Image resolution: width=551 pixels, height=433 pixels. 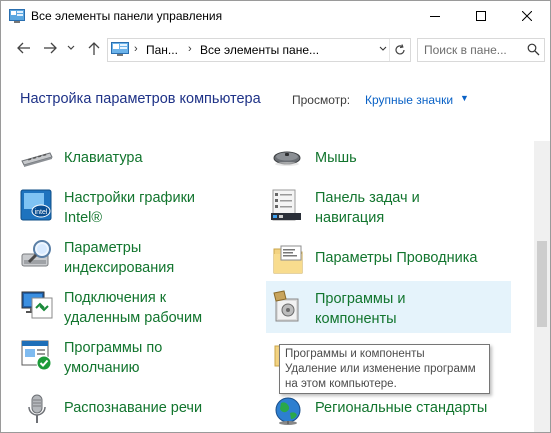 I want to click on search-input, so click(x=473, y=50).